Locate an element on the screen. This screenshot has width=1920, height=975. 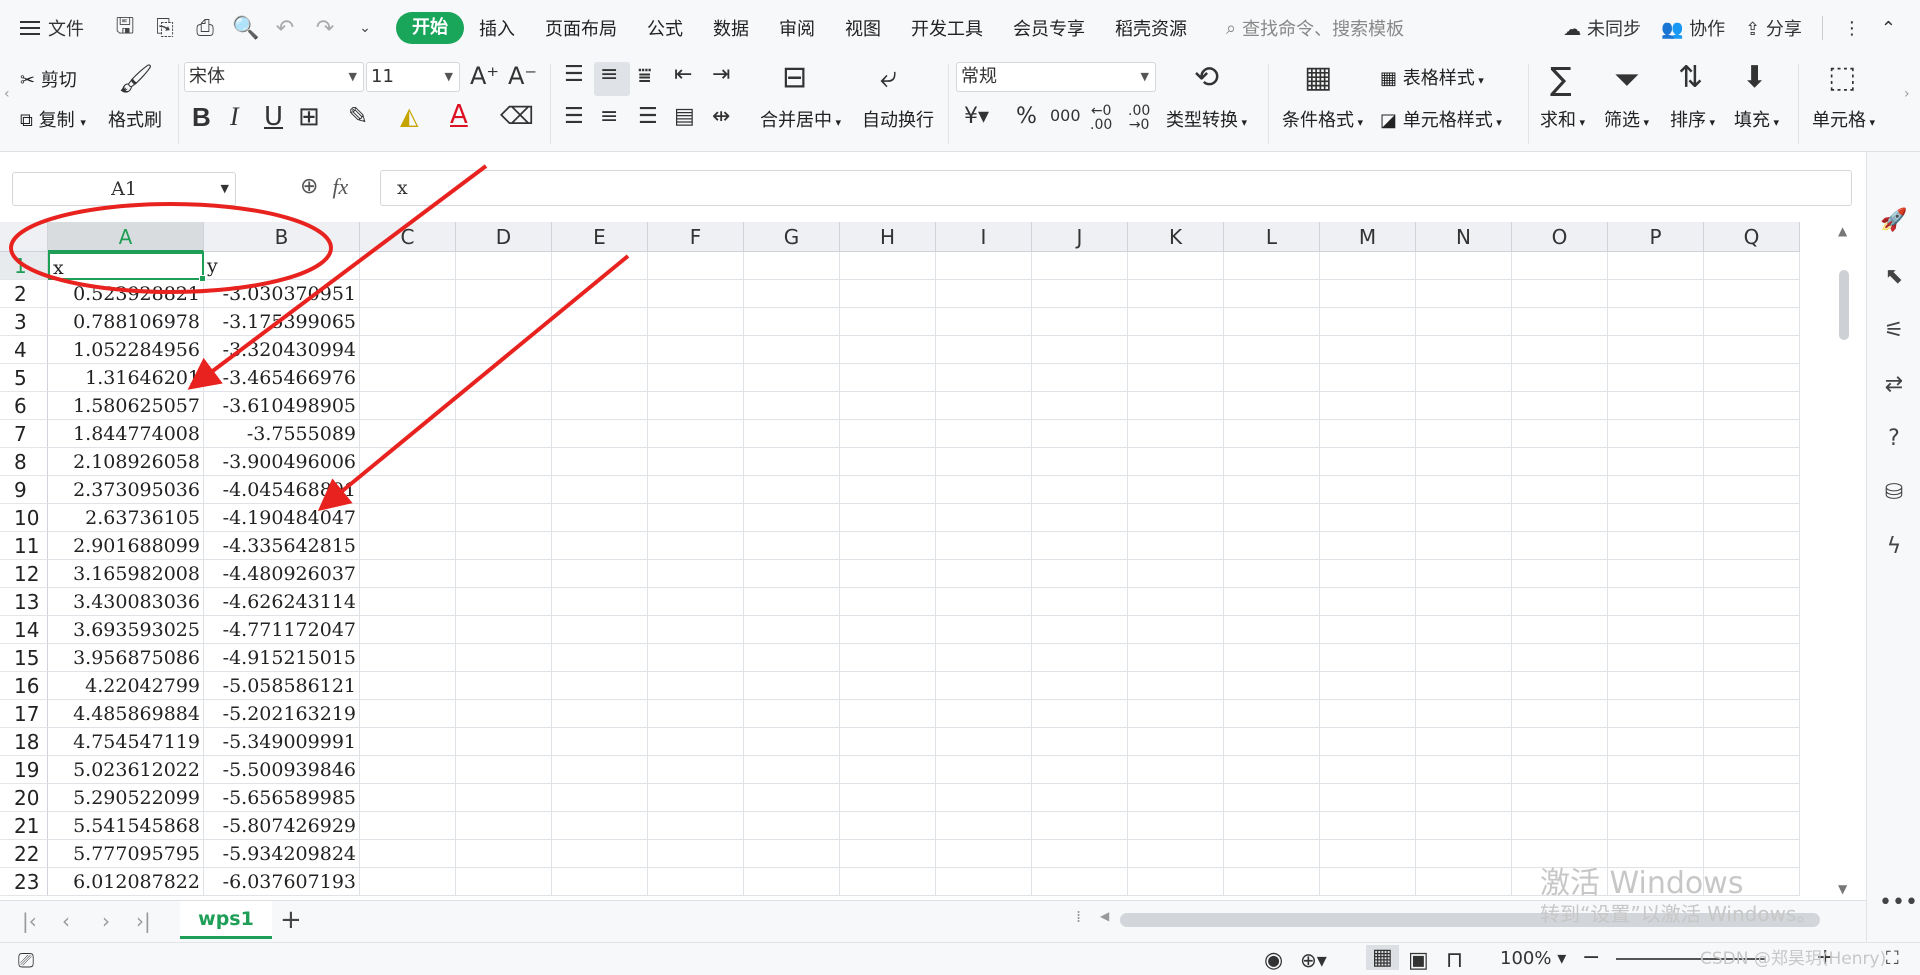
cell-k5 is located at coordinates (1176, 378).